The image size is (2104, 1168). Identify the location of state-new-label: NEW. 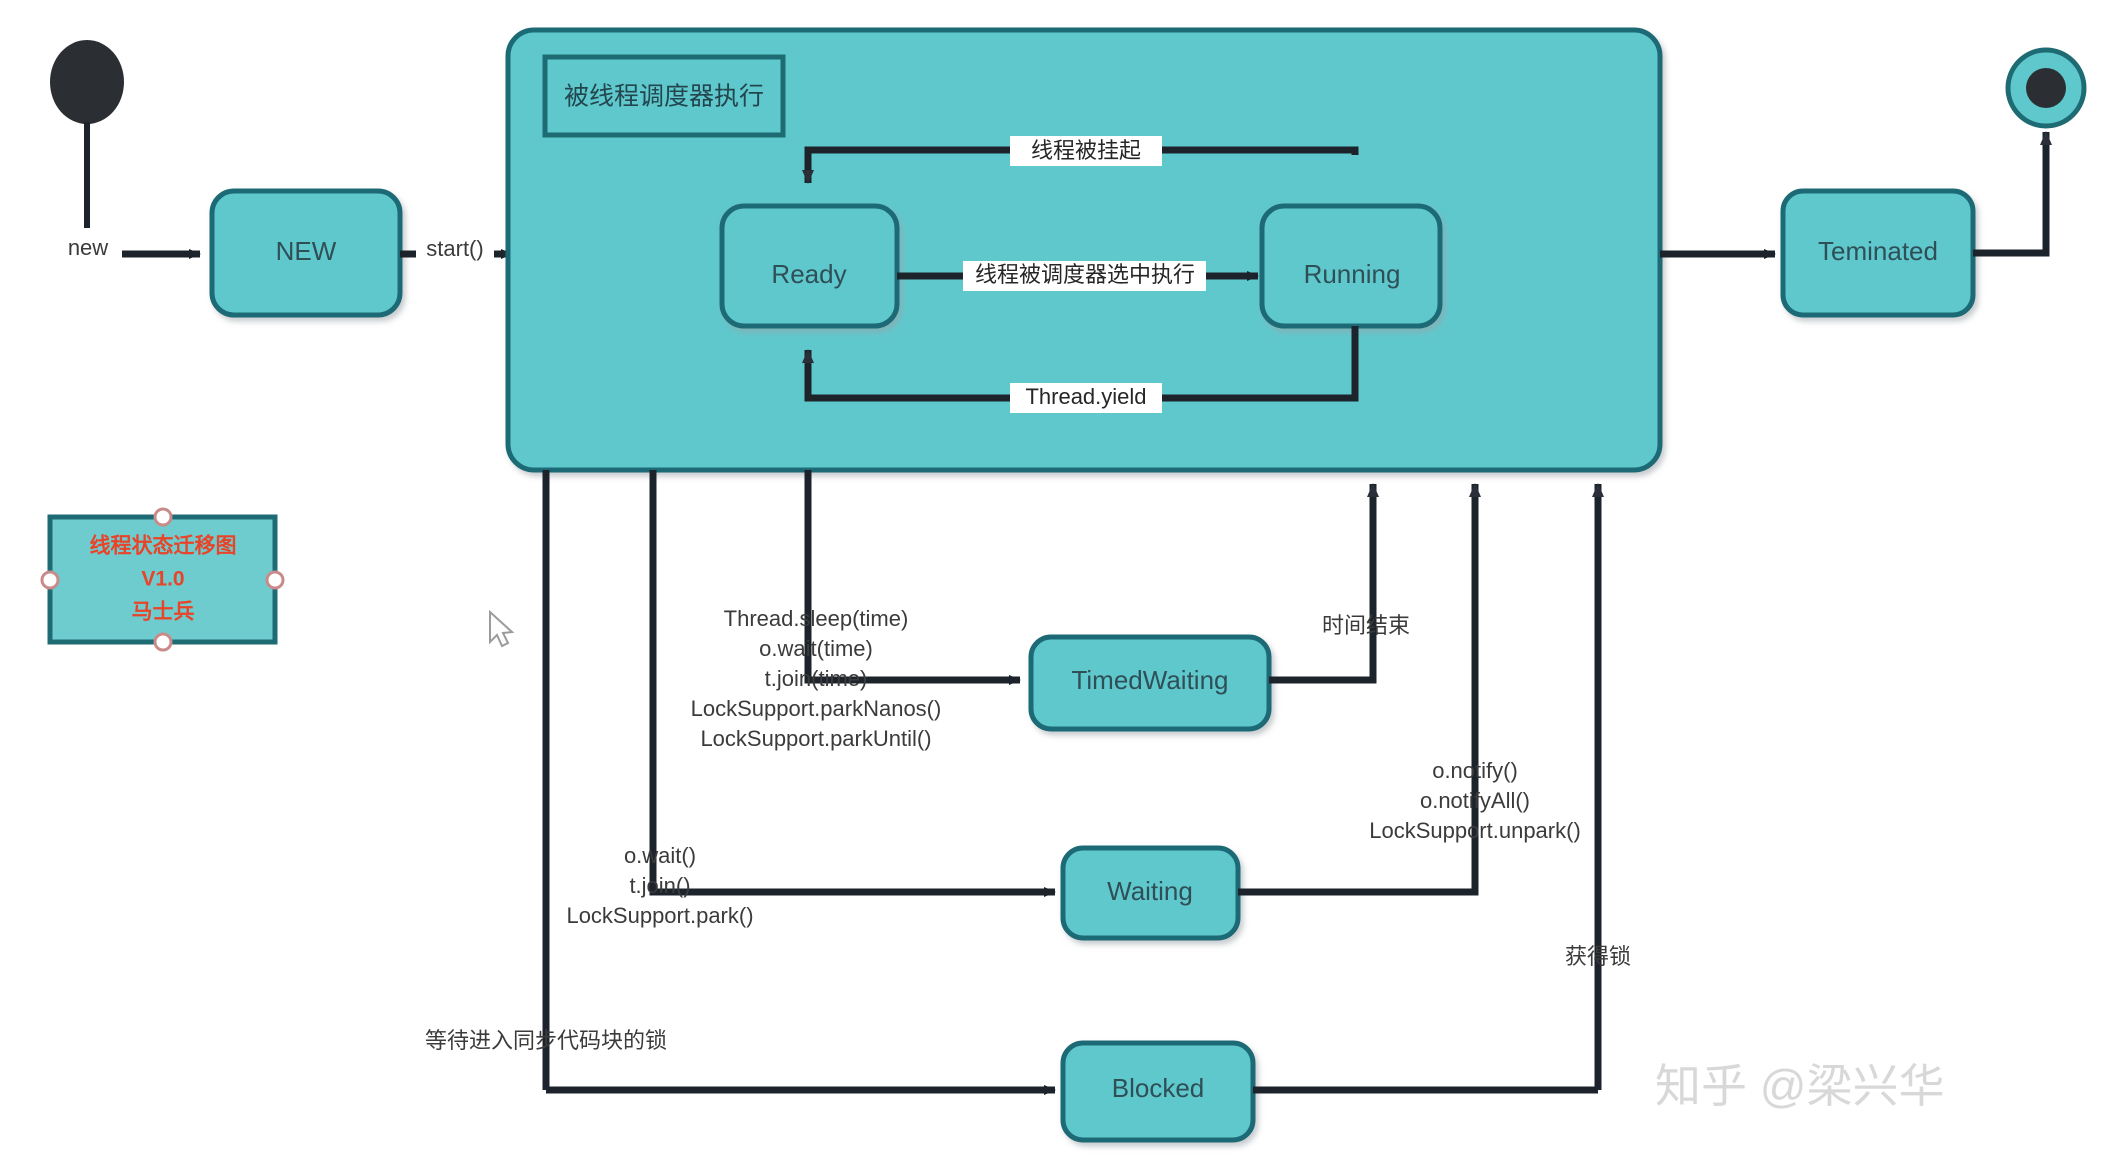
(306, 251).